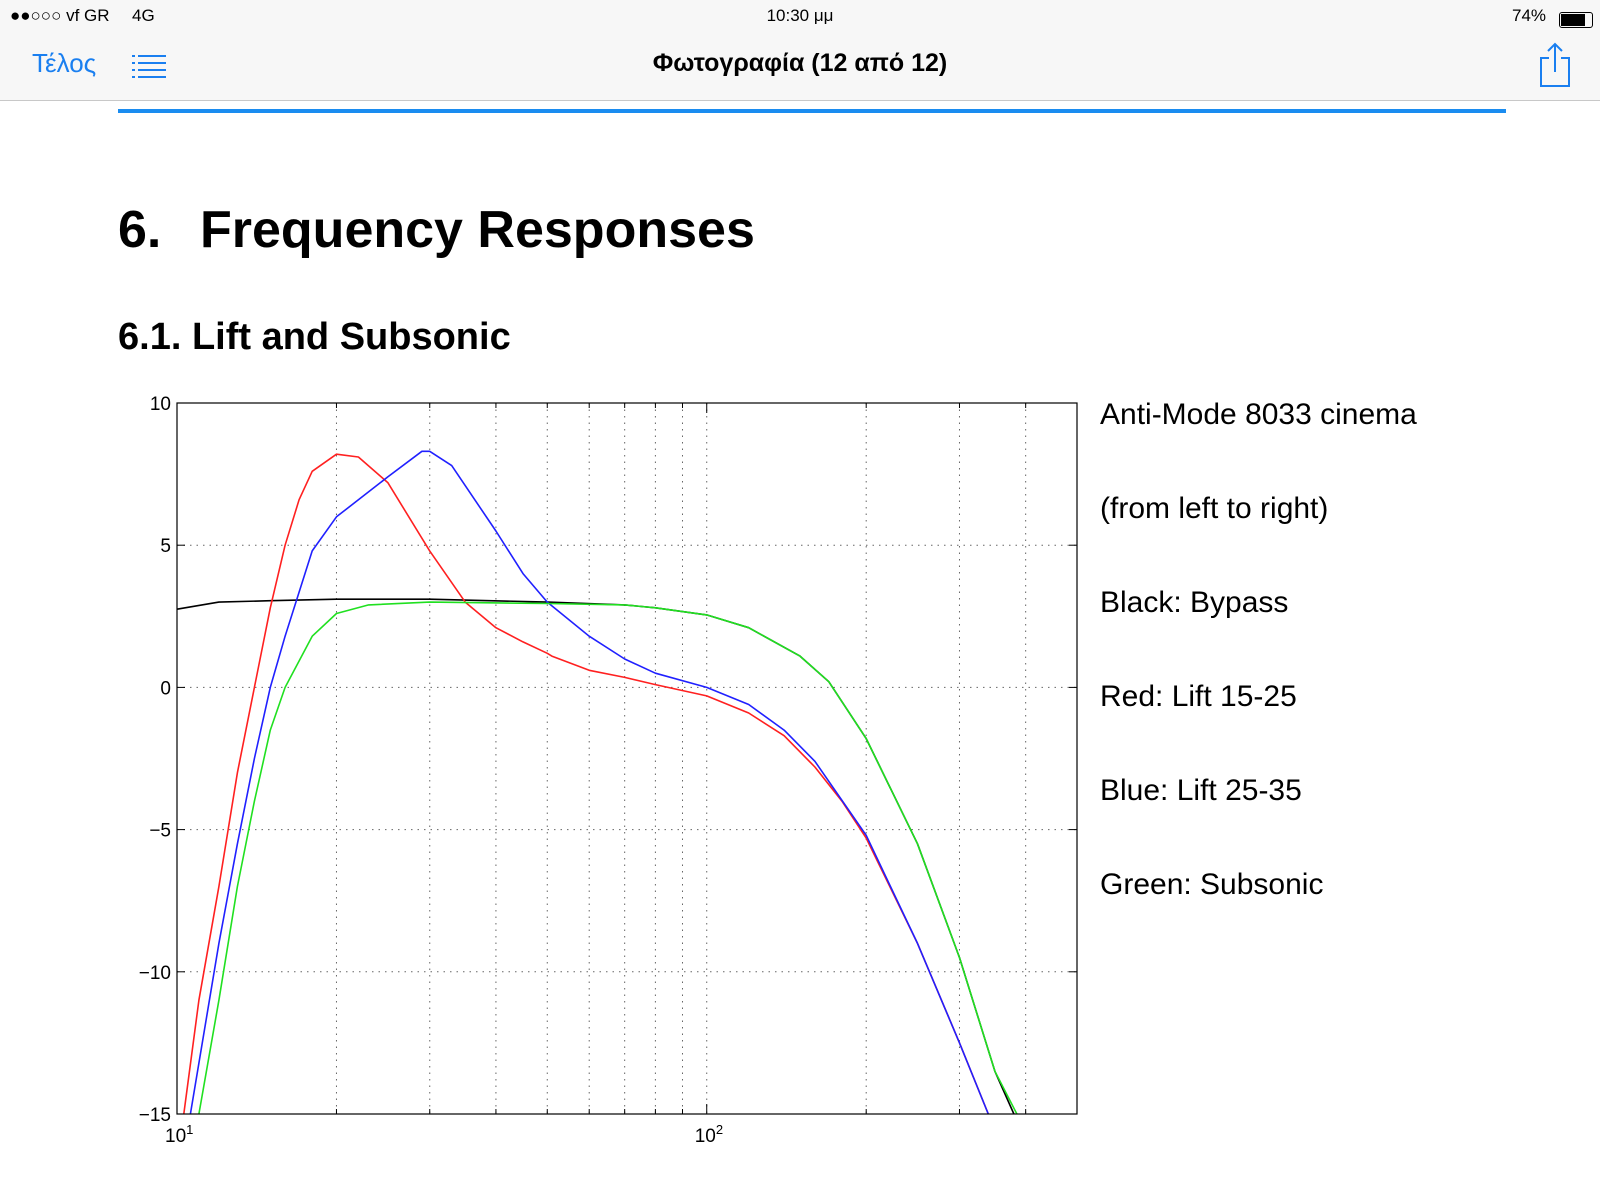 Image resolution: width=1600 pixels, height=1200 pixels. What do you see at coordinates (1212, 884) in the screenshot?
I see `legend-line: Green: Subsonic` at bounding box center [1212, 884].